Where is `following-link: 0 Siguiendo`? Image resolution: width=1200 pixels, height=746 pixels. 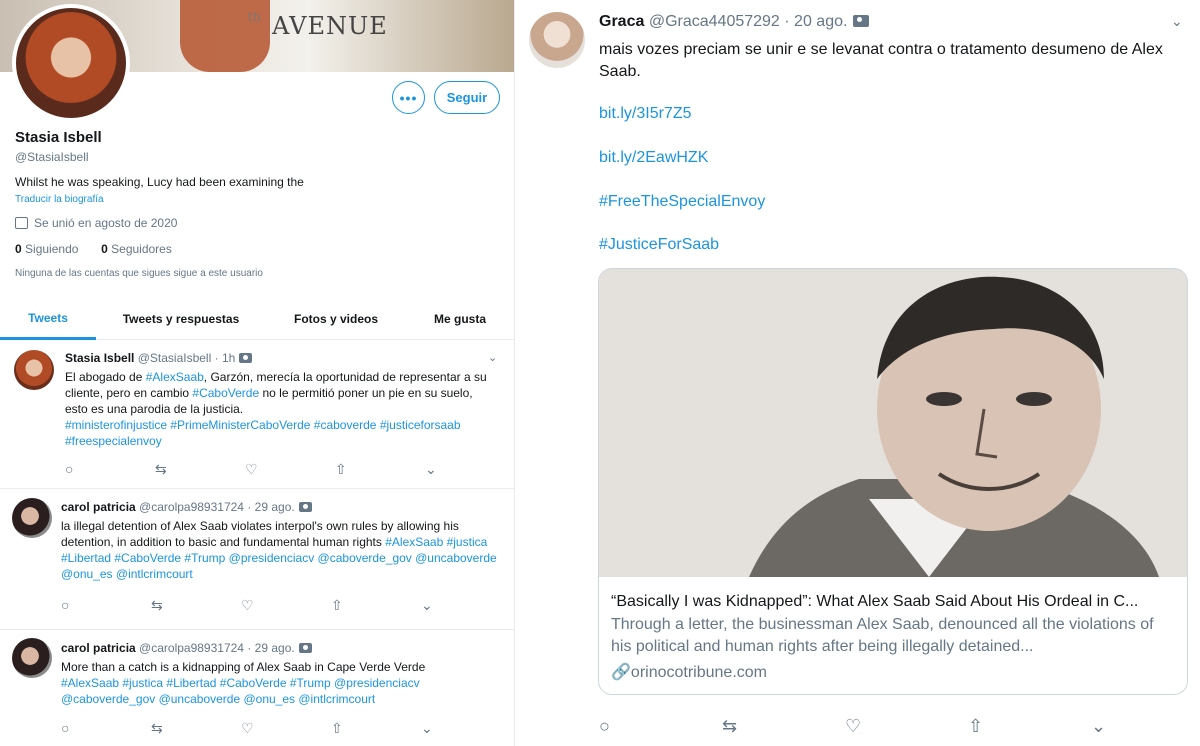 following-link: 0 Siguiendo is located at coordinates (46, 249).